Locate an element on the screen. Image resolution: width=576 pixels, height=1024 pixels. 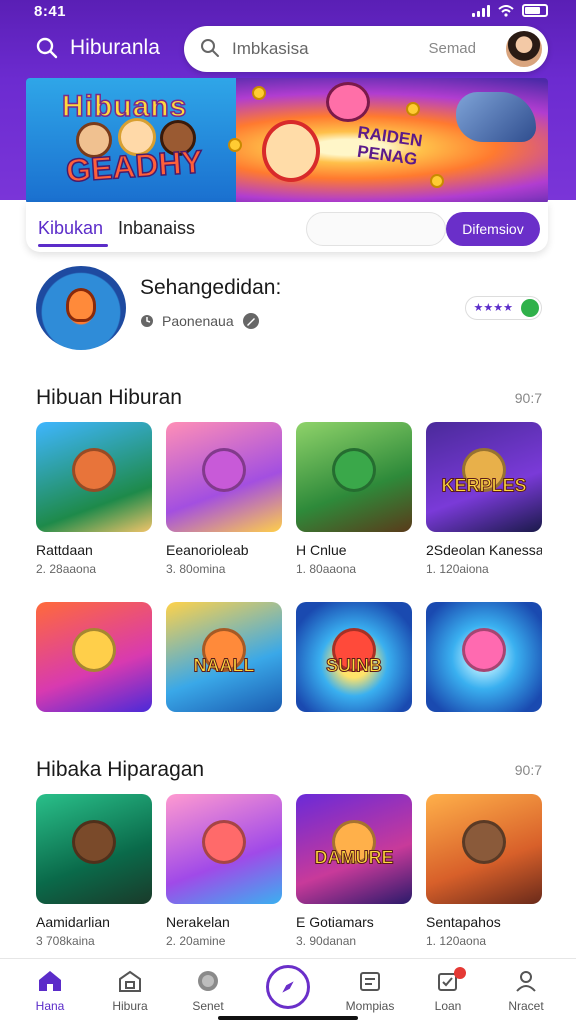
game-title: H Cnlue is located at coordinates (321, 550).